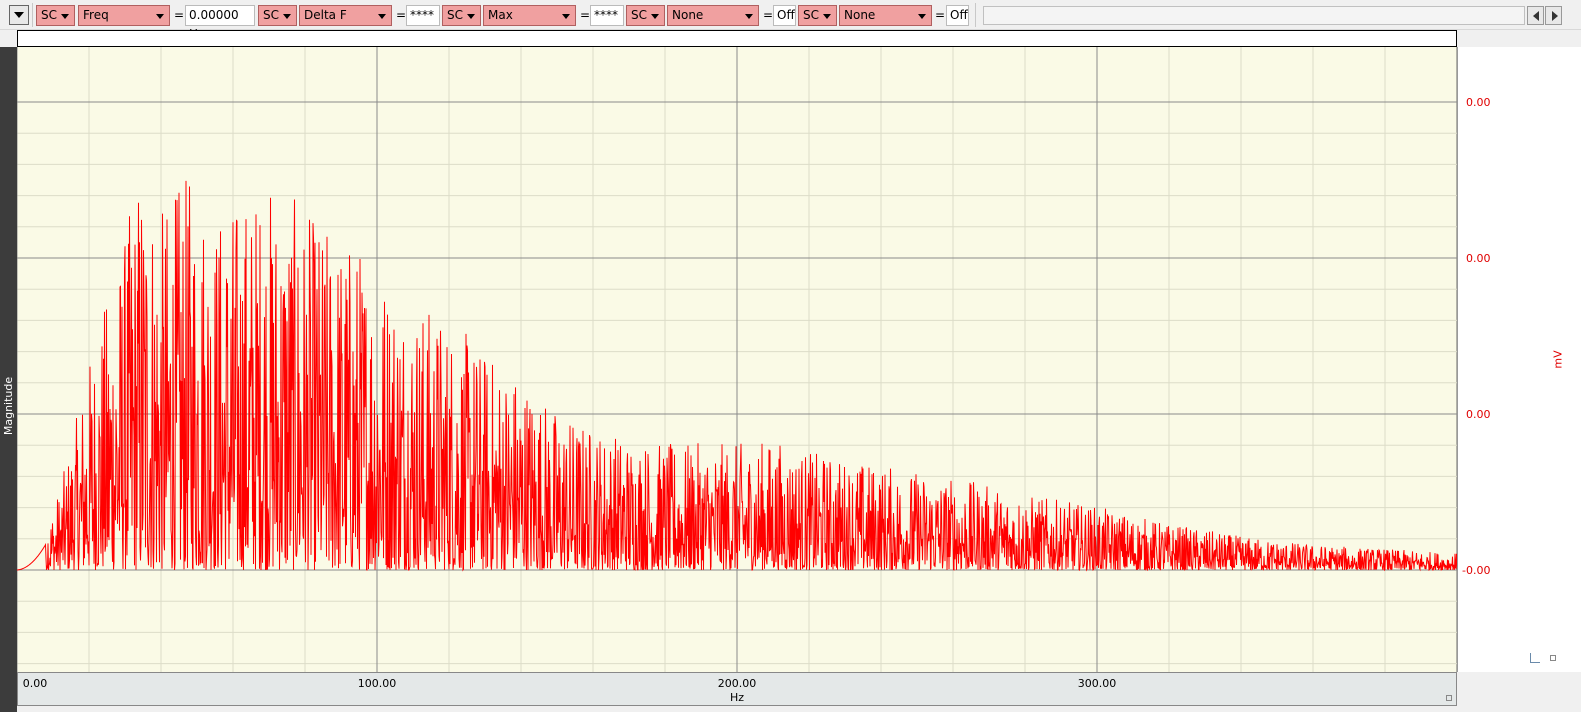 This screenshot has width=1581, height=712. I want to click on measure-2-source-select: SC, so click(277, 15).